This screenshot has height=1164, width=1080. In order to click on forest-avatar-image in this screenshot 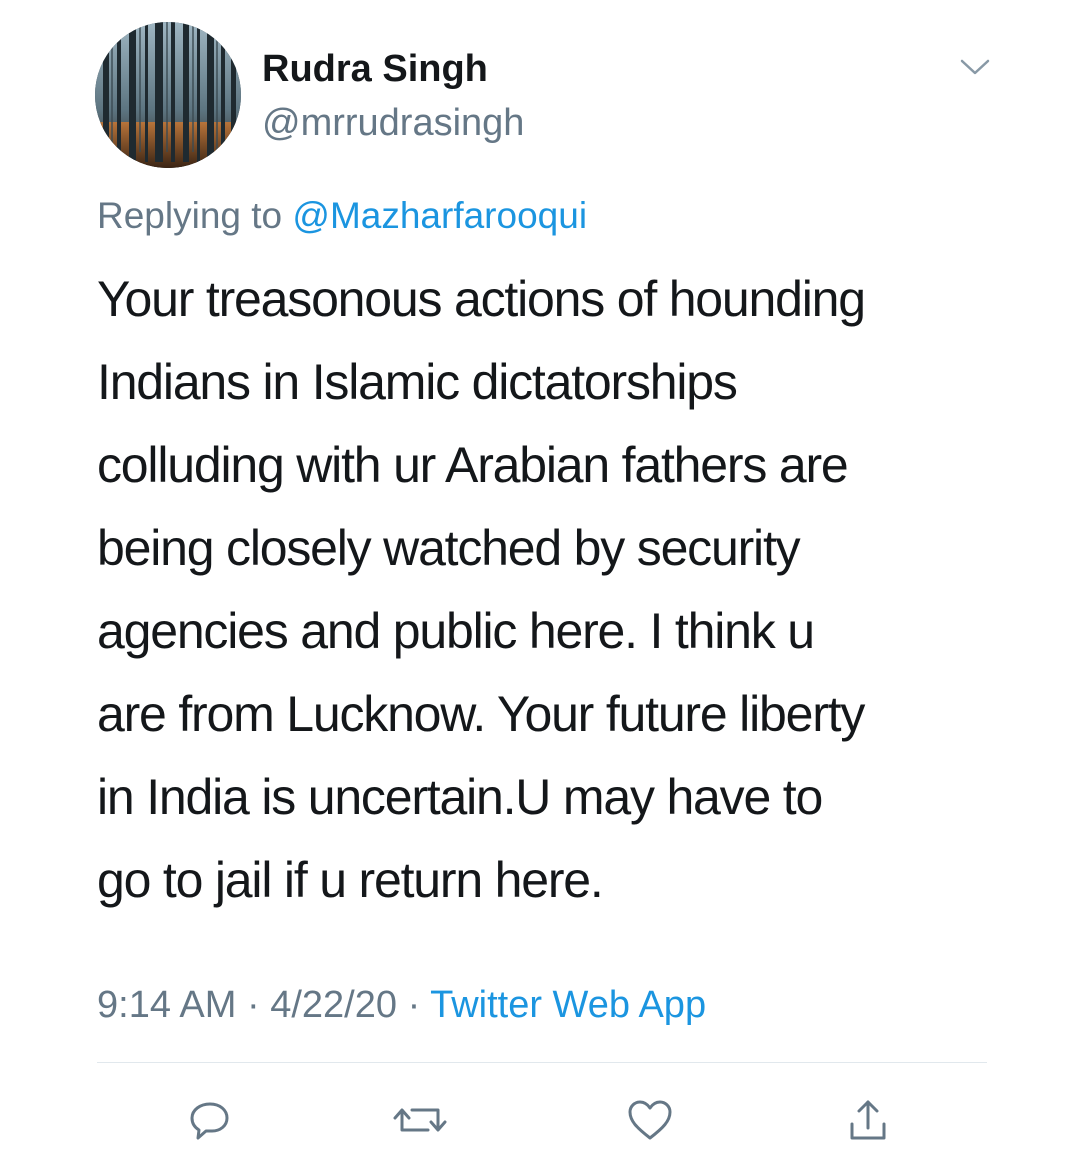, I will do `click(168, 95)`.